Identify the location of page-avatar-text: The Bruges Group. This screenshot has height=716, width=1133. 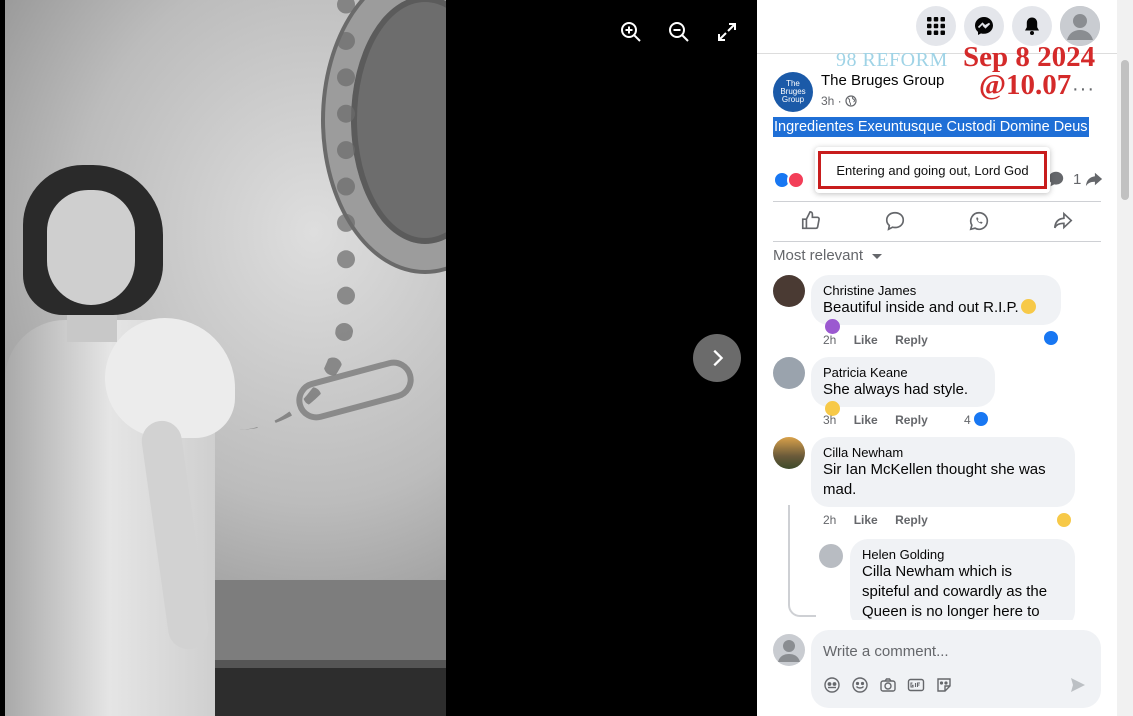
(793, 91).